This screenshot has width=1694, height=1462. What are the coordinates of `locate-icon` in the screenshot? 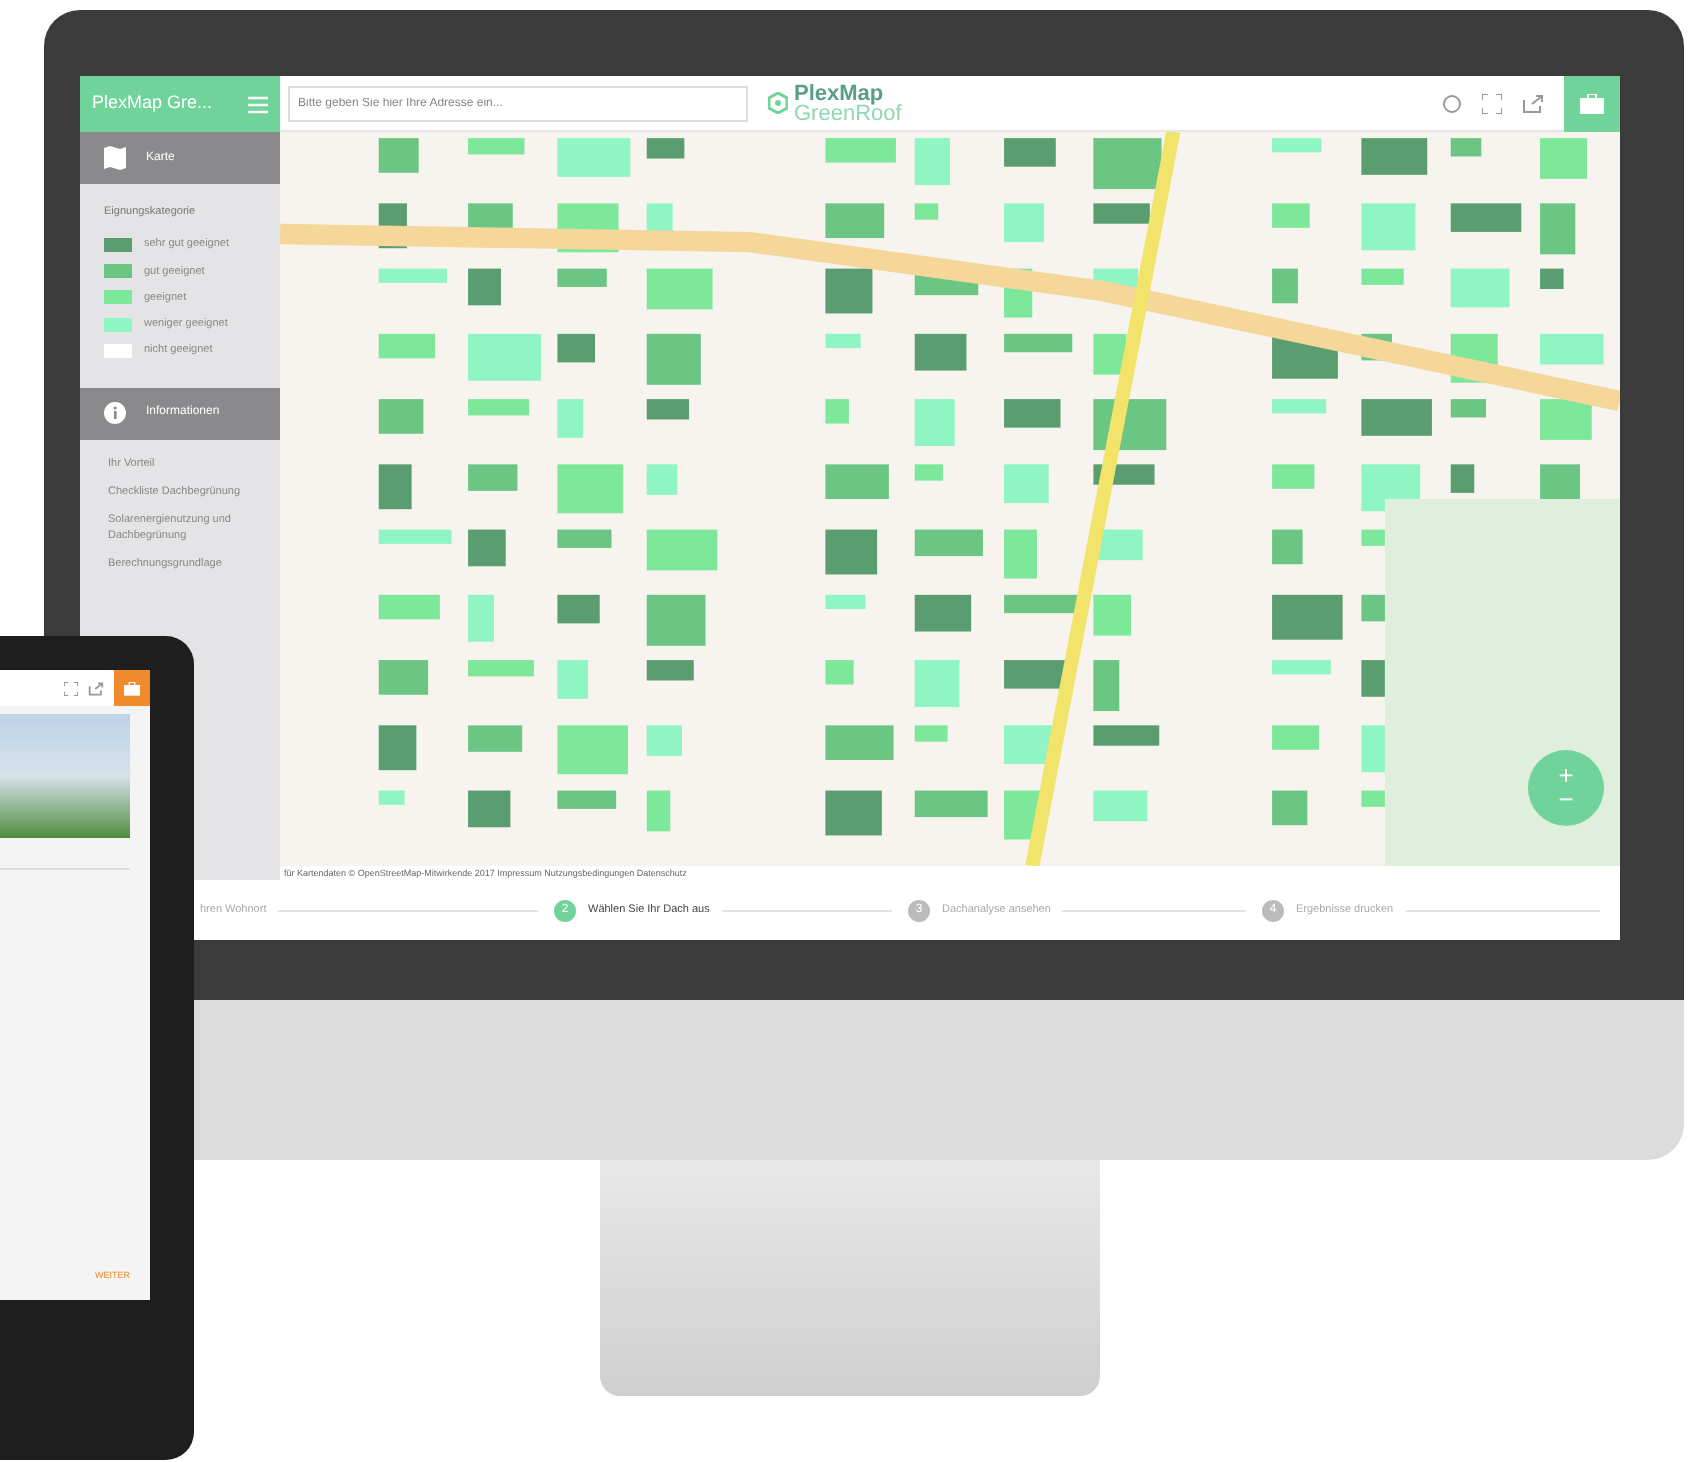 It's located at (1452, 103).